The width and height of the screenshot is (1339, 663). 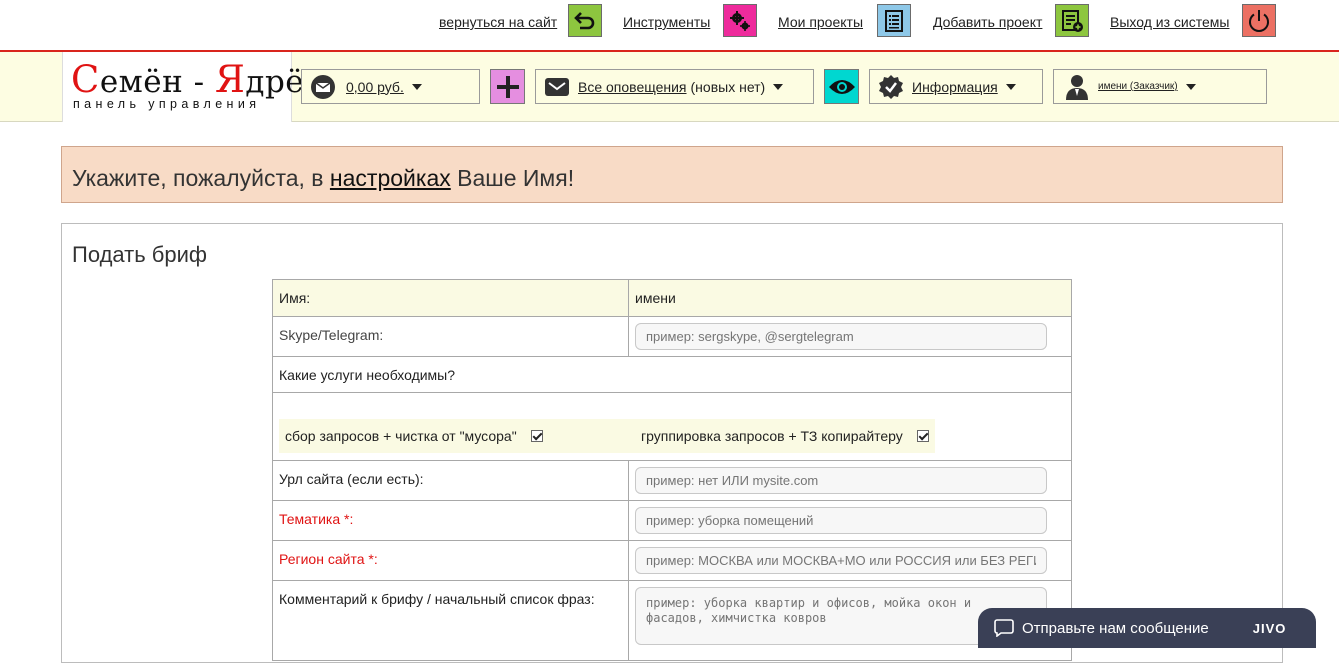 What do you see at coordinates (450, 336) in the screenshot?
I see `skype-label: Skype/Telegram:` at bounding box center [450, 336].